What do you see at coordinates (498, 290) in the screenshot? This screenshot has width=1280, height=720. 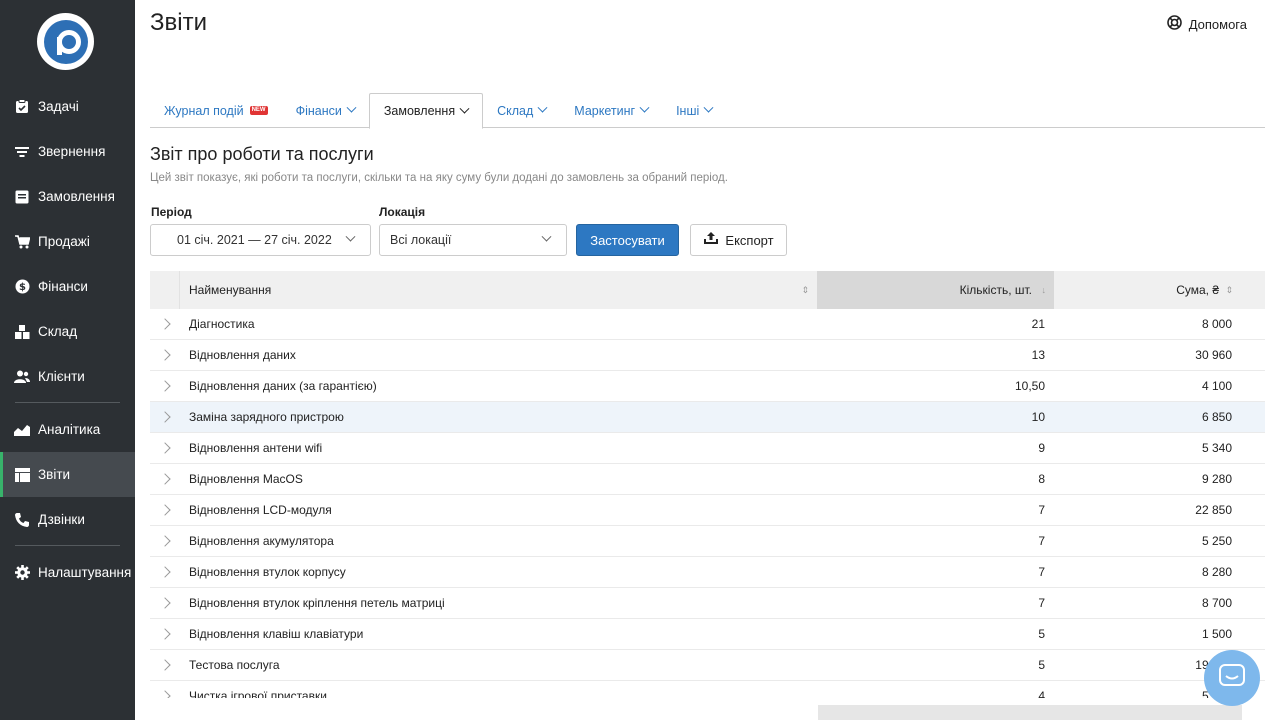 I see `header-name: Найменування ⇕` at bounding box center [498, 290].